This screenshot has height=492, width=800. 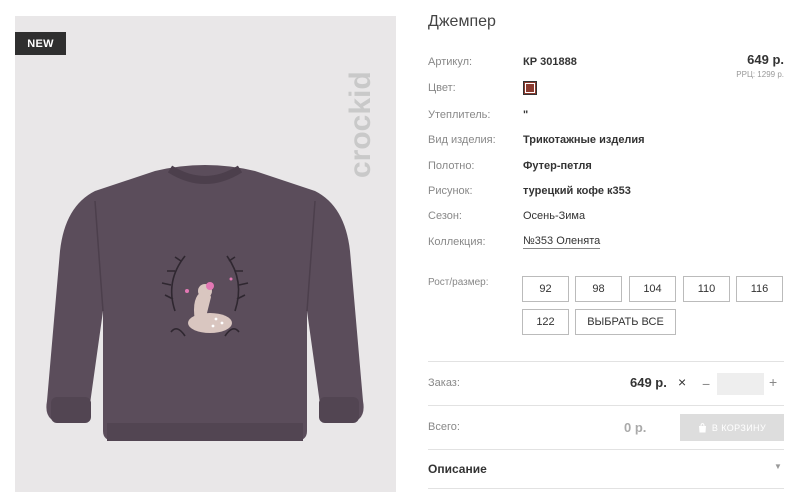 What do you see at coordinates (773, 382) in the screenshot?
I see `quantity-increment-button: +` at bounding box center [773, 382].